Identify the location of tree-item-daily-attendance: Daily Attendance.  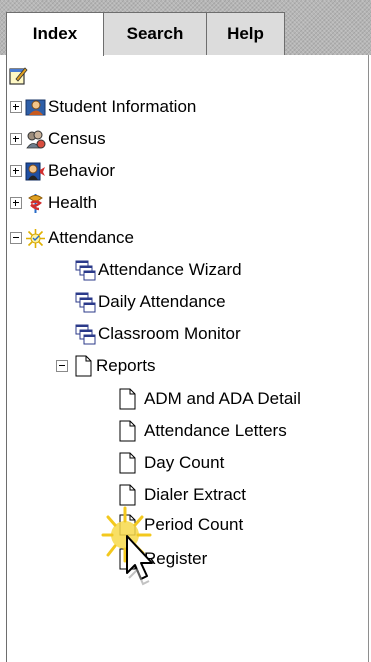
(150, 302).